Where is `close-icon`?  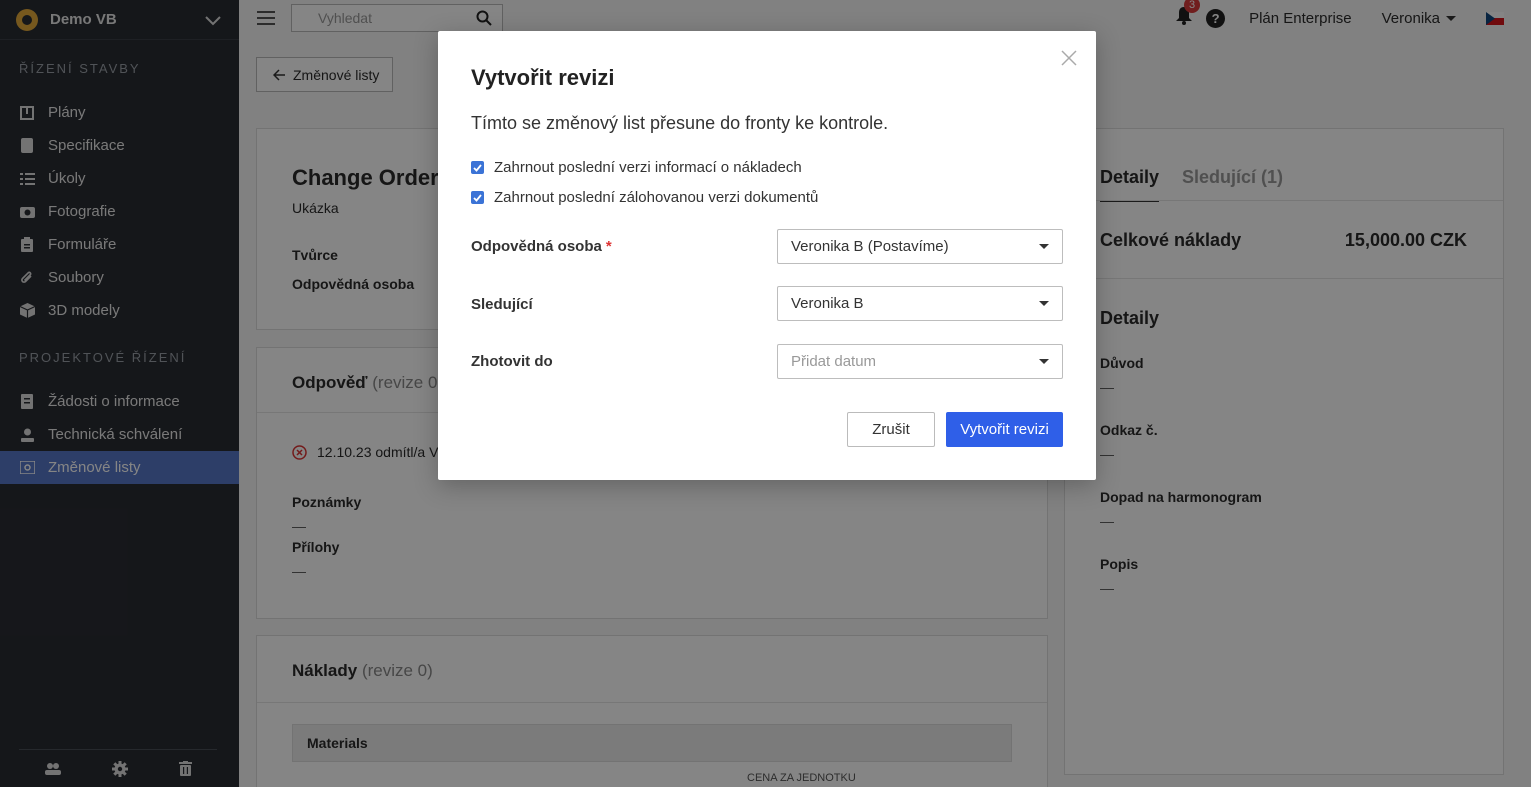 close-icon is located at coordinates (1069, 58).